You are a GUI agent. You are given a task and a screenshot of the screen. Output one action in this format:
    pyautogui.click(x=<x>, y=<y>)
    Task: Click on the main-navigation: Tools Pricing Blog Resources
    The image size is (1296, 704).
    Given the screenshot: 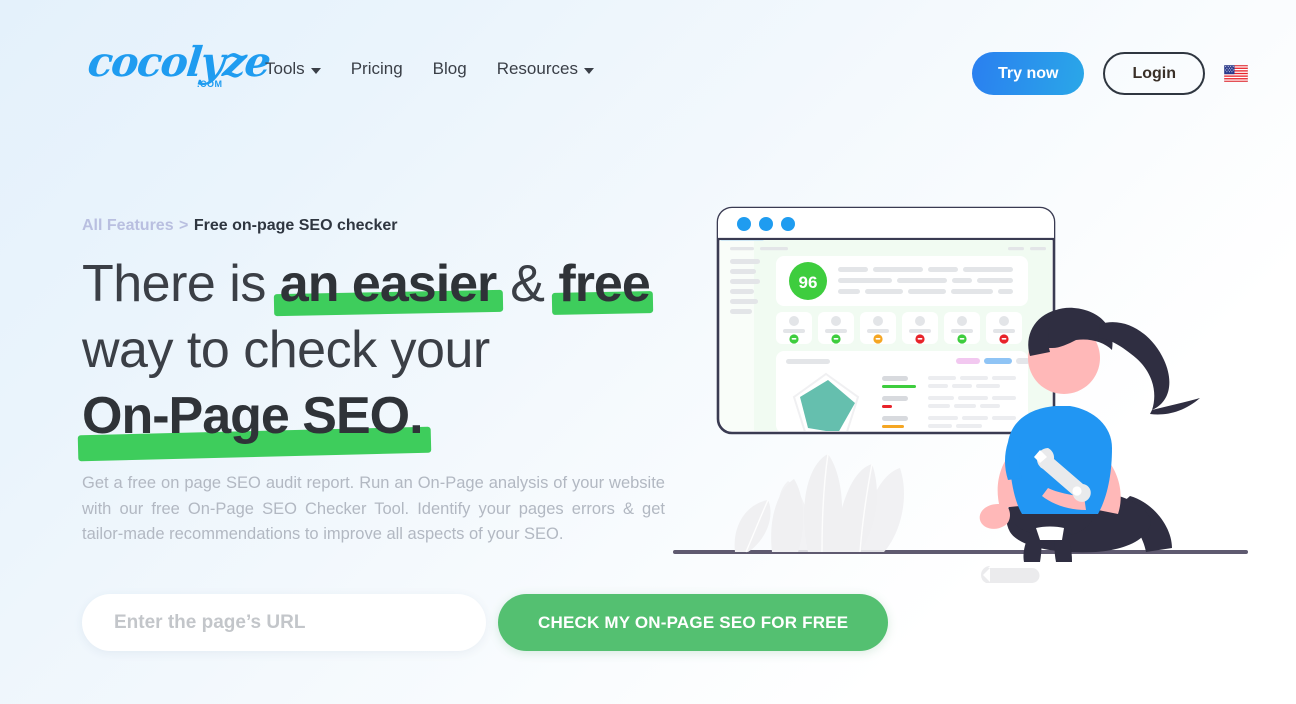 What is the action you would take?
    pyautogui.click(x=429, y=69)
    